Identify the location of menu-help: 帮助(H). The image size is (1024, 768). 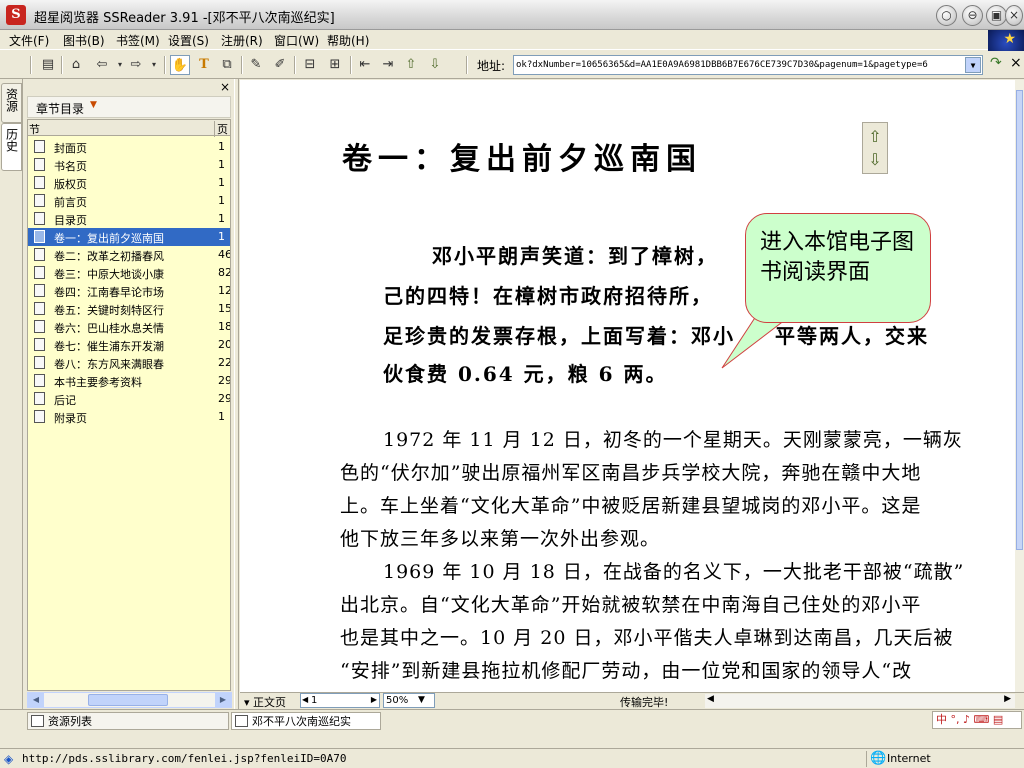
(348, 40).